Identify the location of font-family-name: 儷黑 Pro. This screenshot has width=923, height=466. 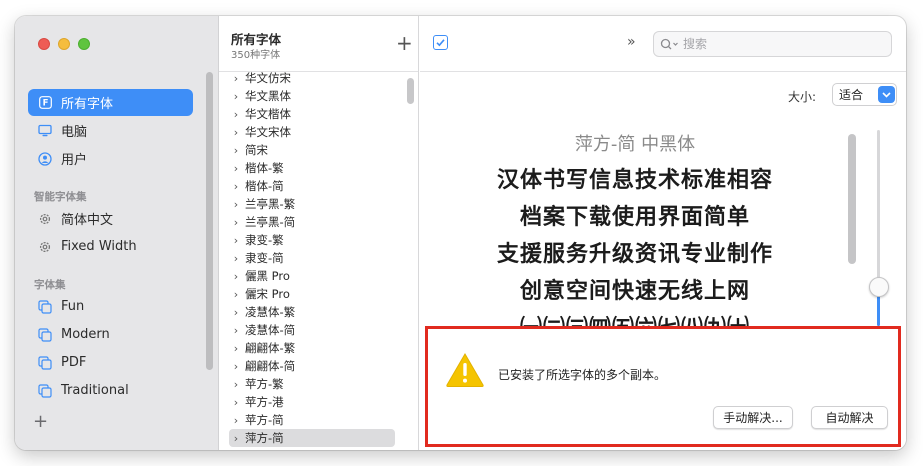
(267, 276).